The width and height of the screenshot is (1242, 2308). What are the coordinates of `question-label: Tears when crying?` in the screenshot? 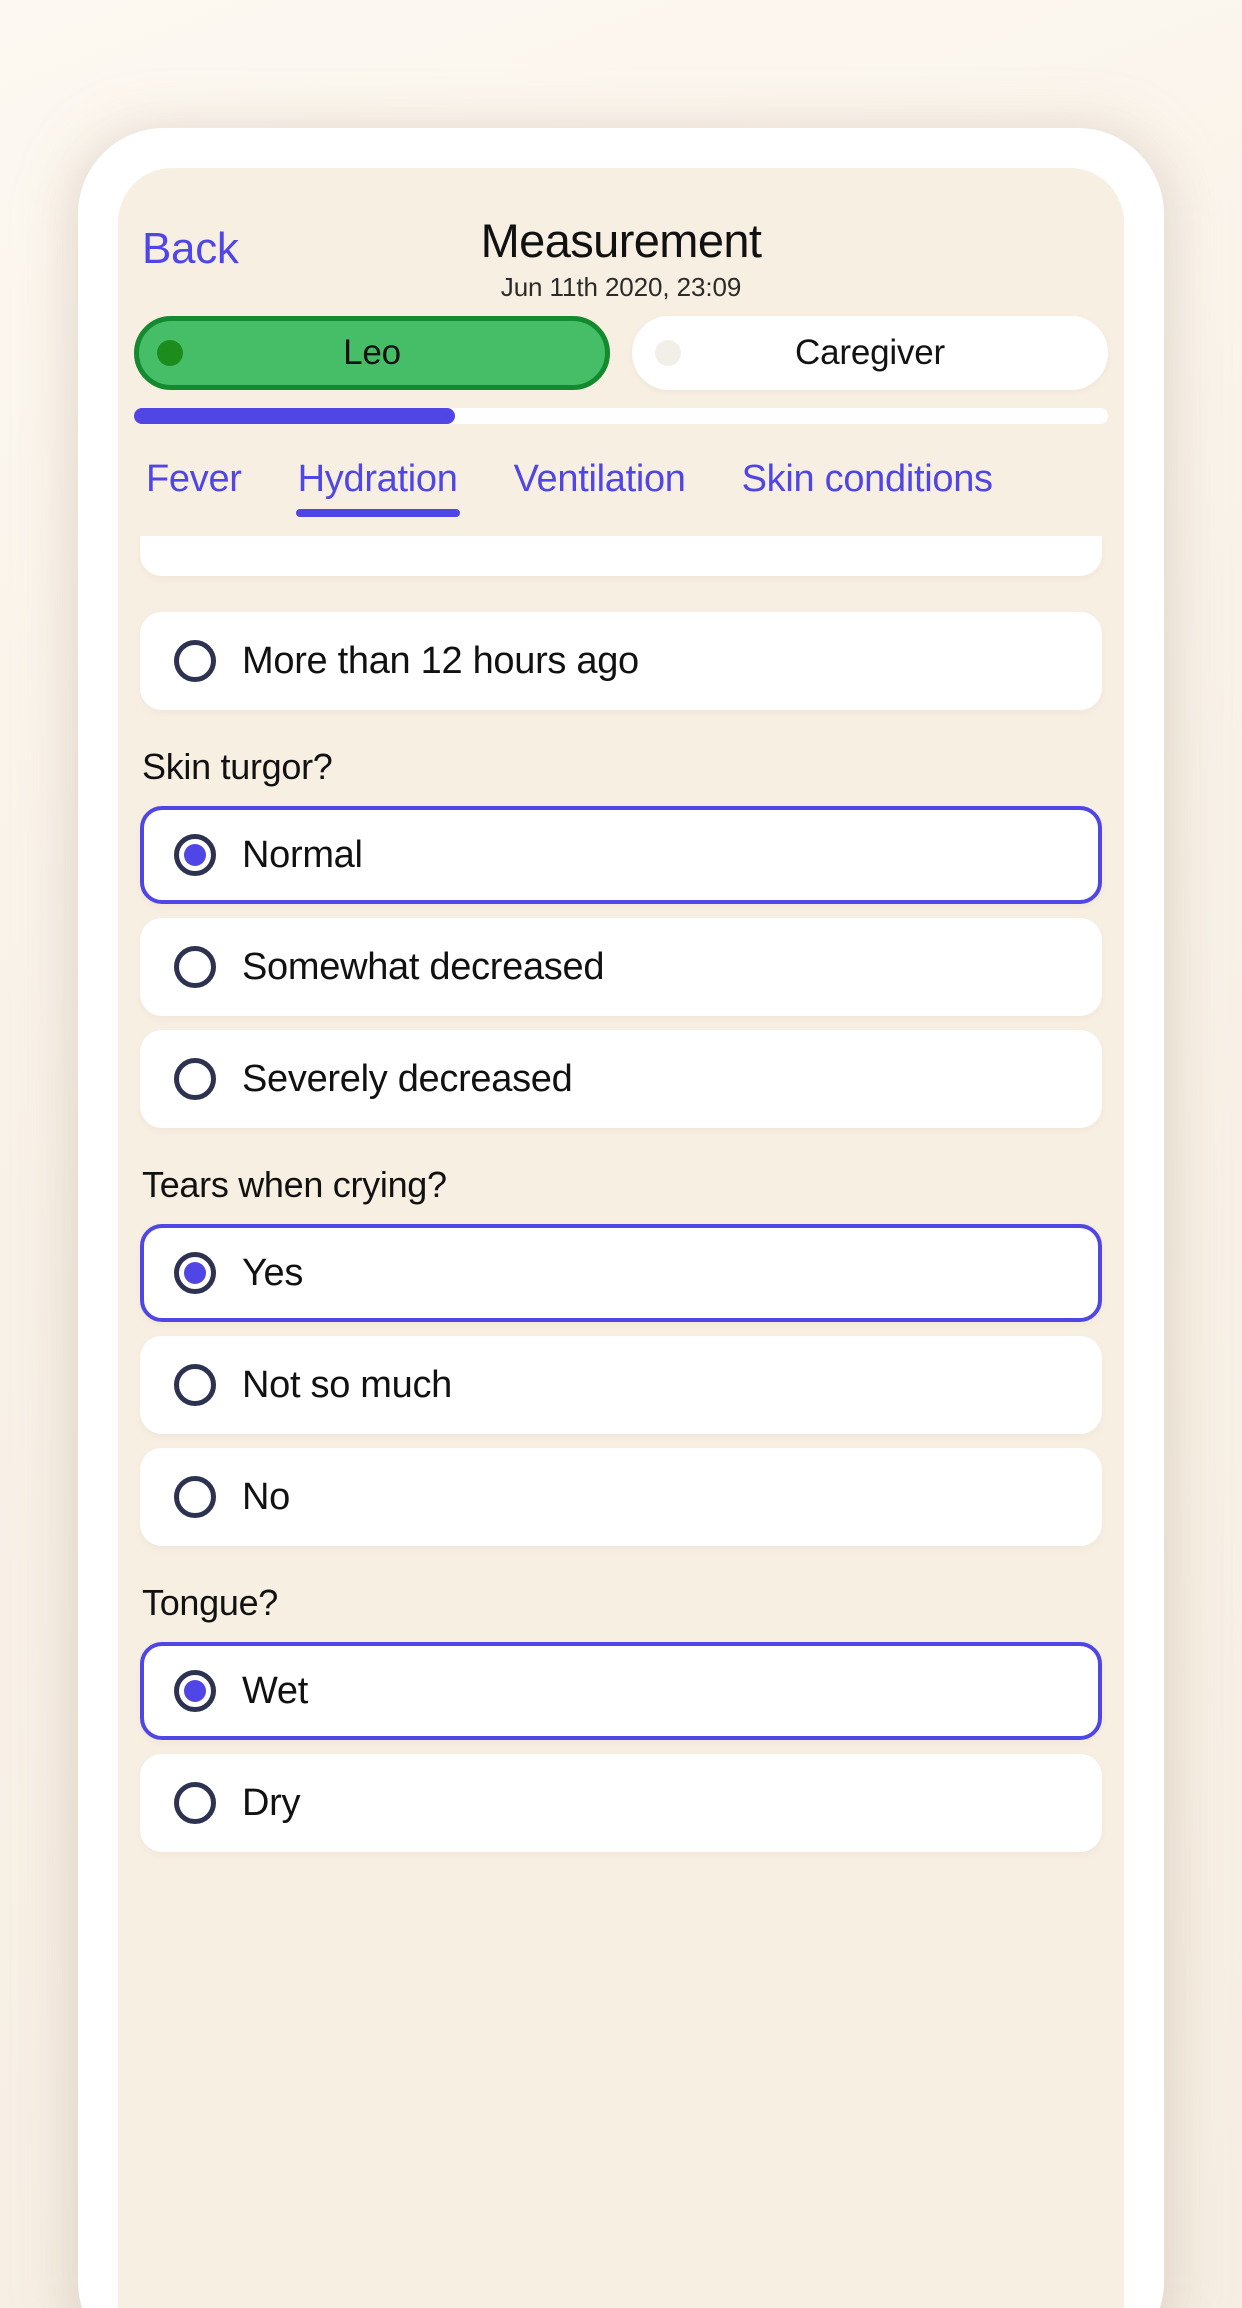 It's located at (294, 1184).